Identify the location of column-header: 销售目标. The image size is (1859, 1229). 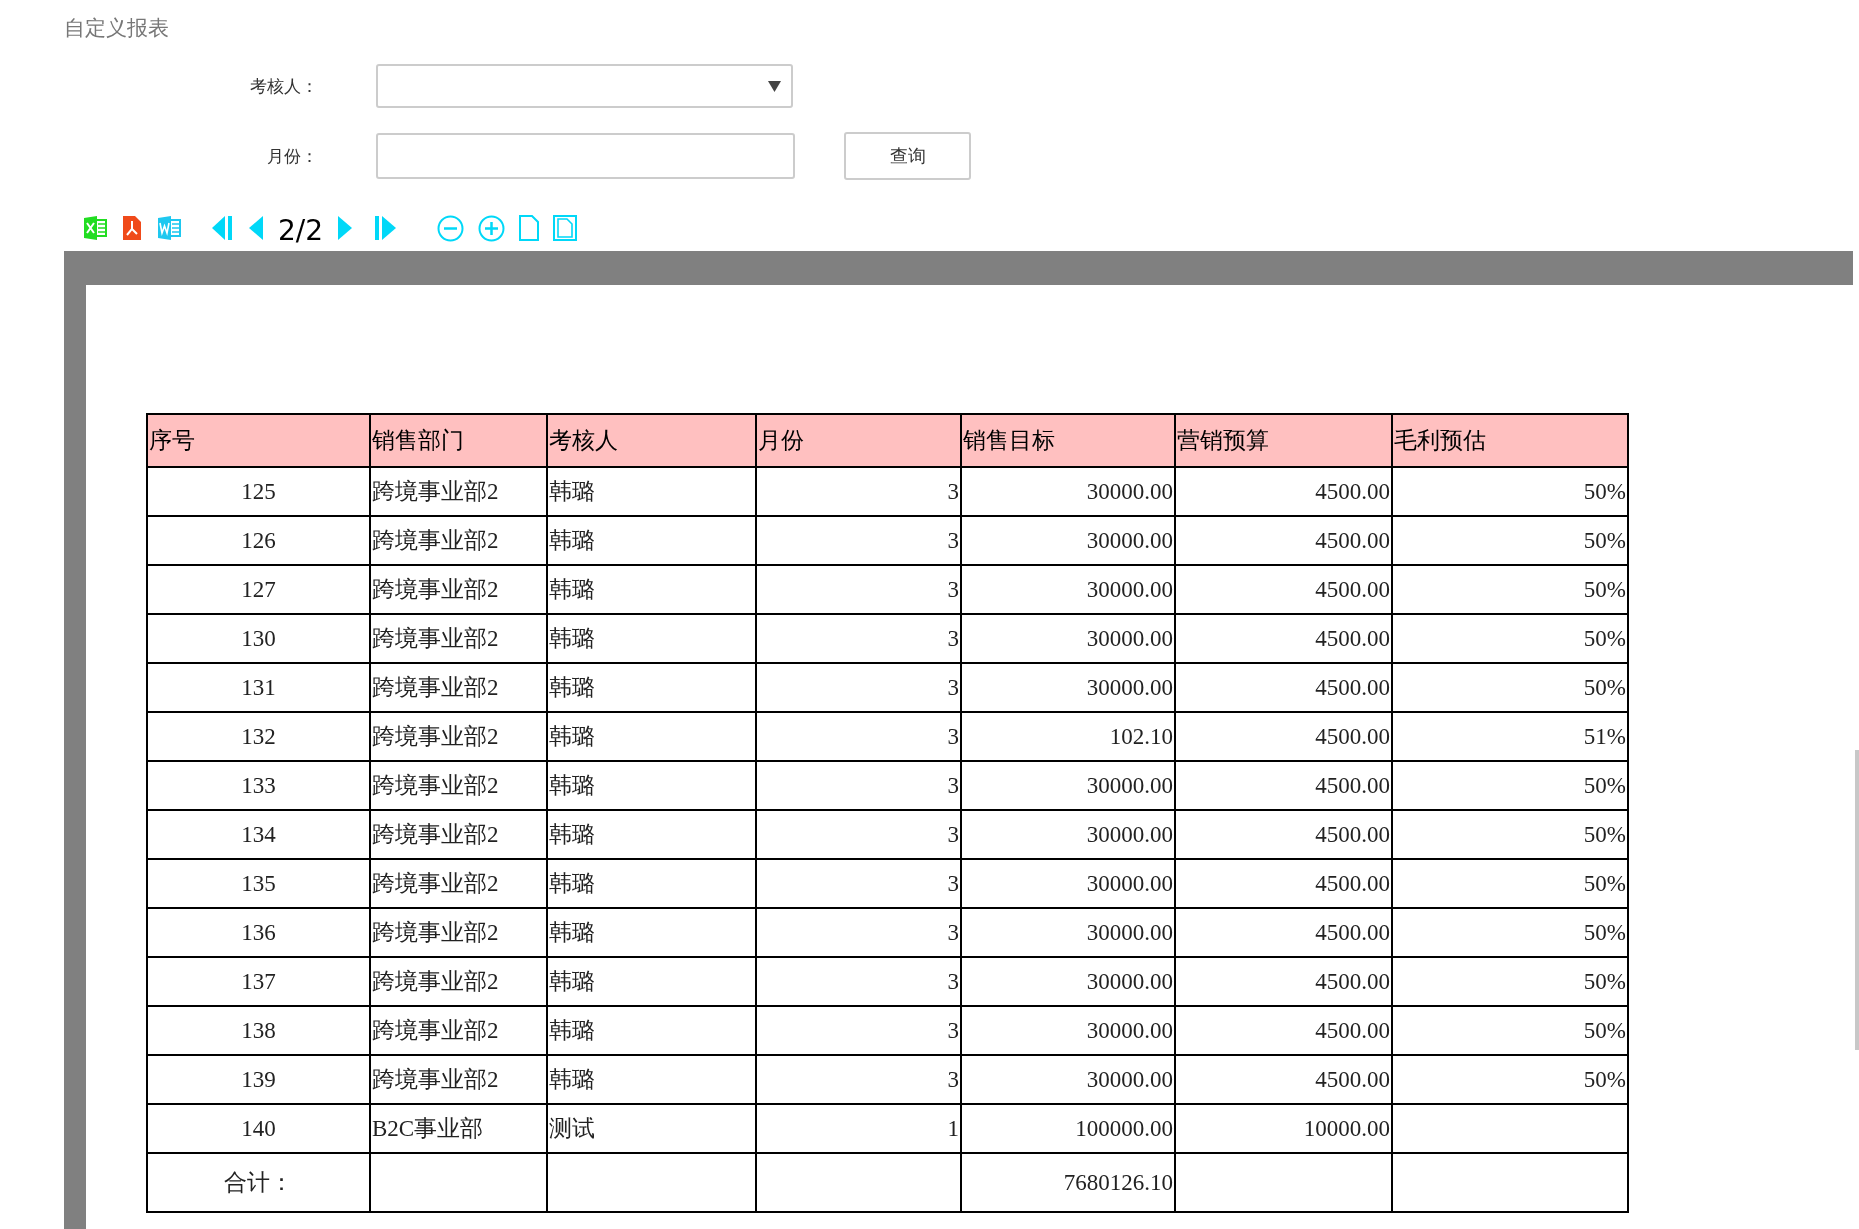
(1068, 440).